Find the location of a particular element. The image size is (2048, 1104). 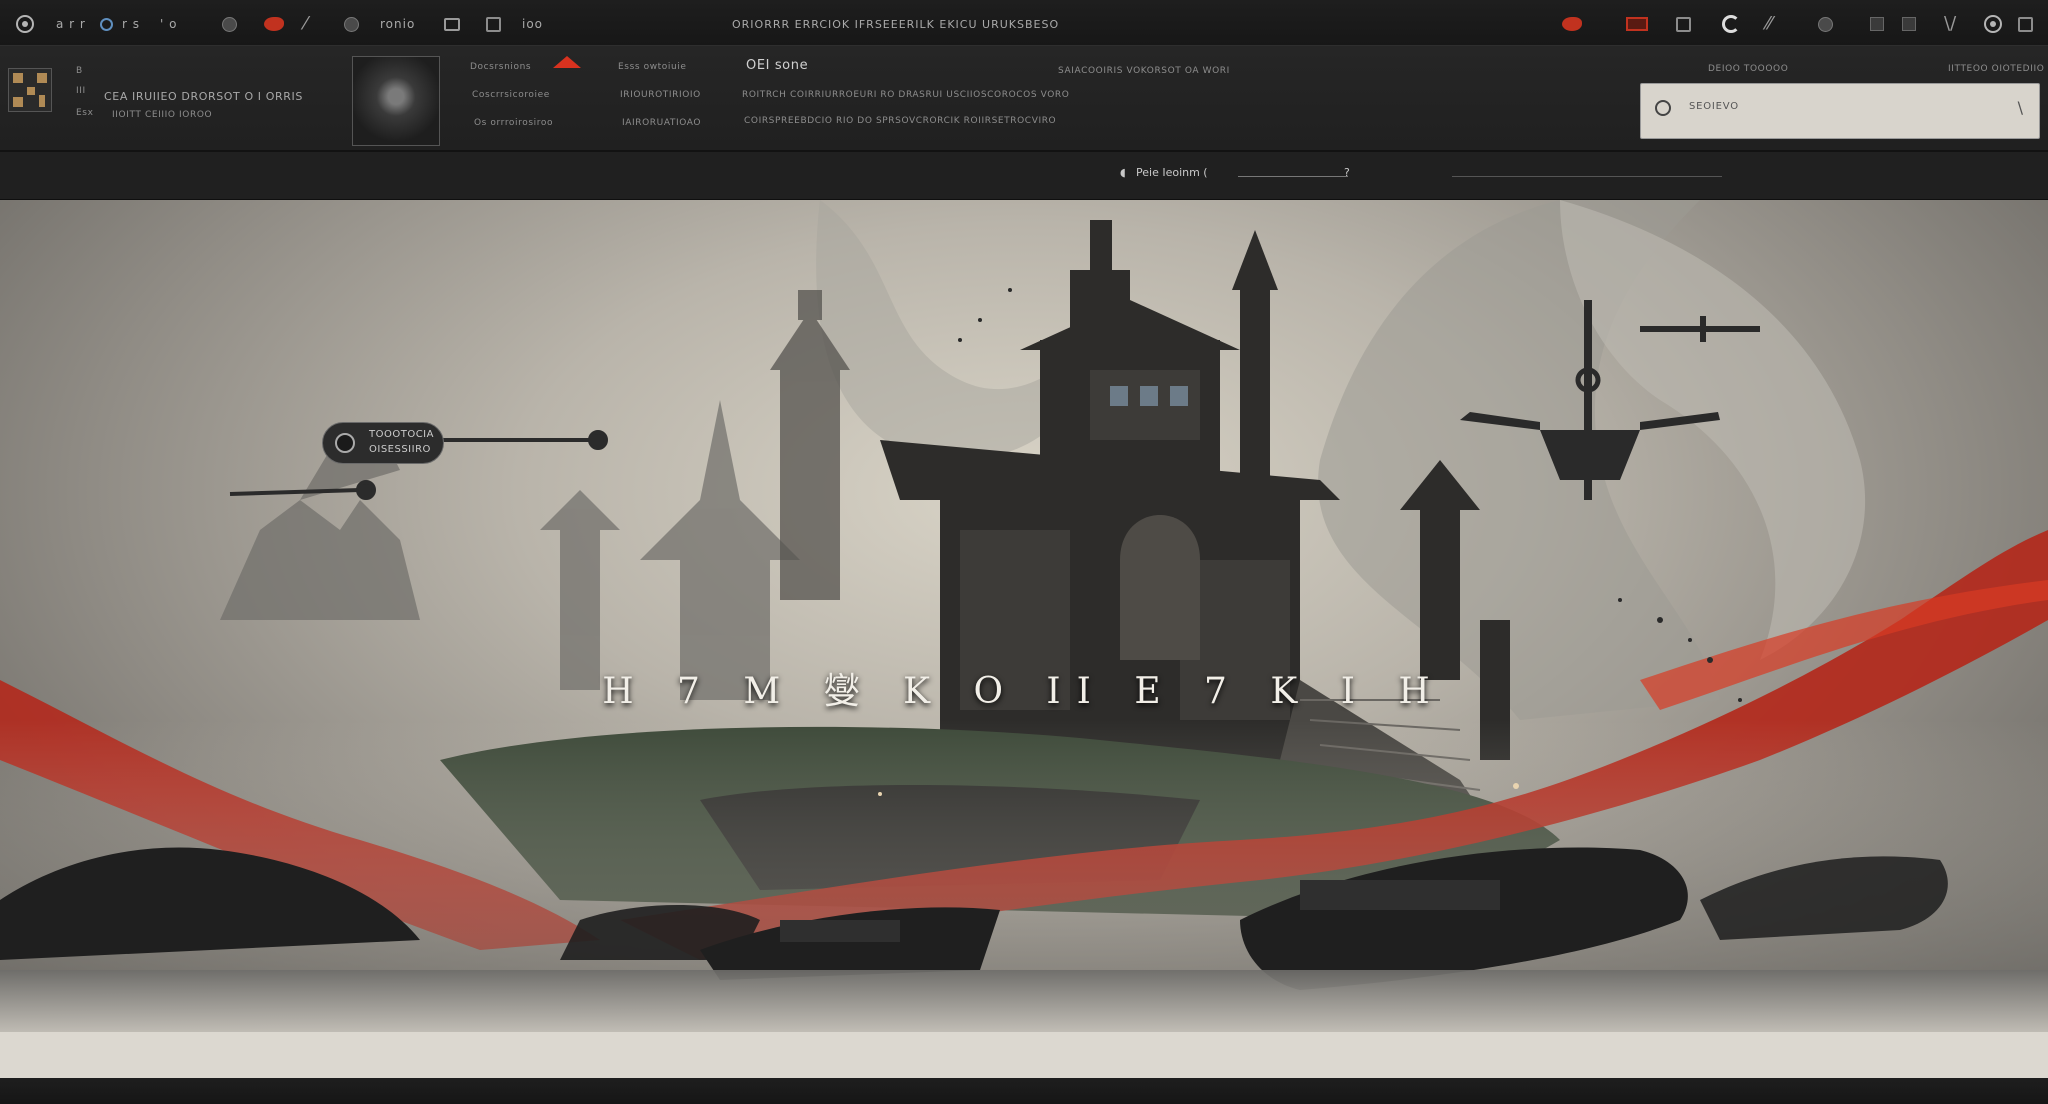

grid-icon is located at coordinates (1683, 24).